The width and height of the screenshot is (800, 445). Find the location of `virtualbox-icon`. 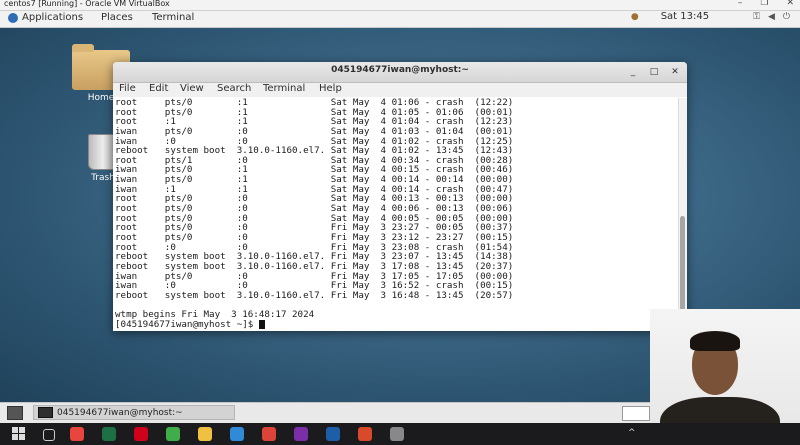

virtualbox-icon is located at coordinates (333, 434).